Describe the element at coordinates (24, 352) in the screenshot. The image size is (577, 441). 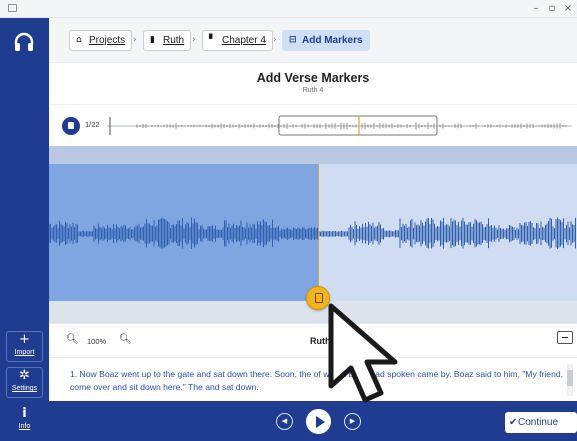
I see `import-label: Import` at that location.